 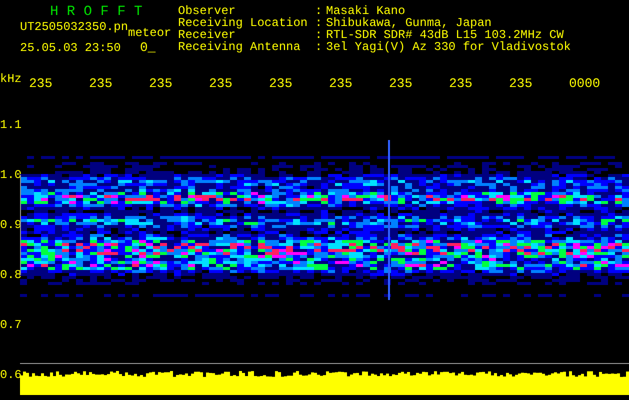 What do you see at coordinates (240, 47) in the screenshot?
I see `info-label: Receiving Antenna` at bounding box center [240, 47].